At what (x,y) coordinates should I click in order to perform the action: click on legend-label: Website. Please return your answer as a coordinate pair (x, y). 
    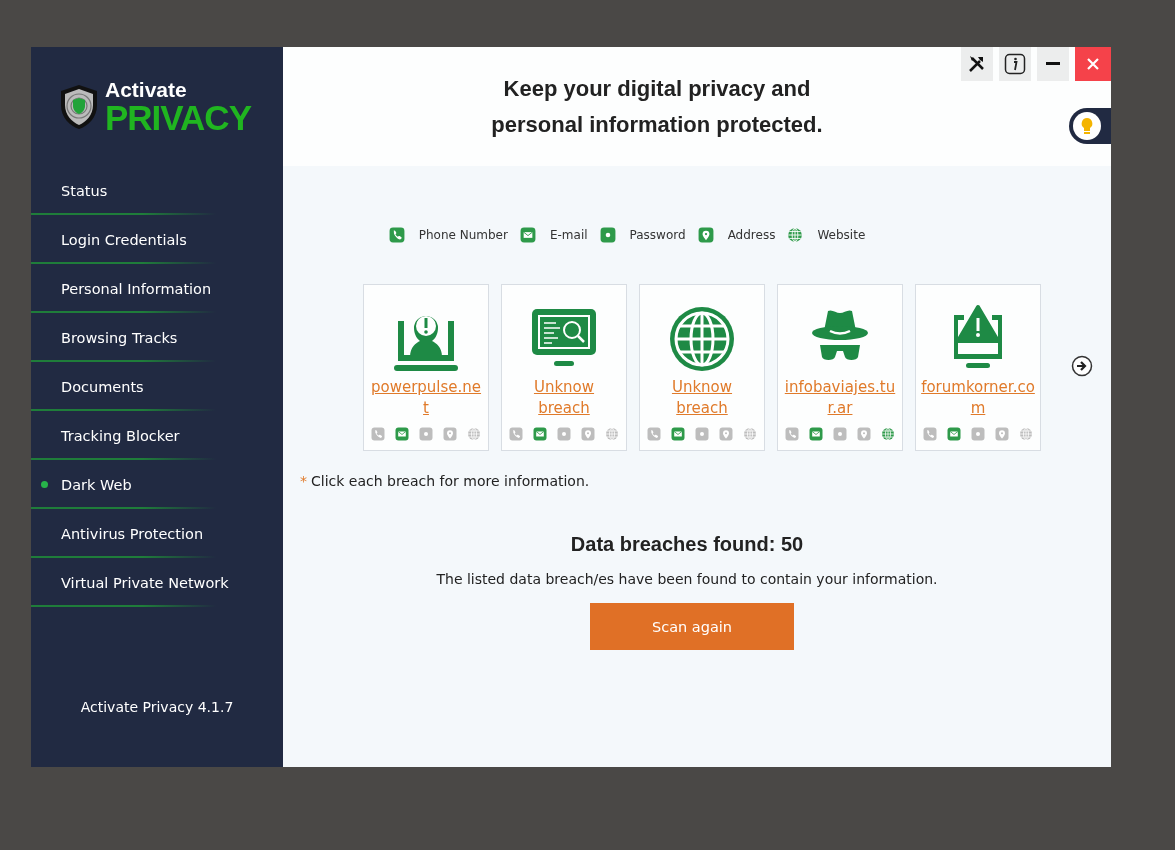
    Looking at the image, I should click on (841, 235).